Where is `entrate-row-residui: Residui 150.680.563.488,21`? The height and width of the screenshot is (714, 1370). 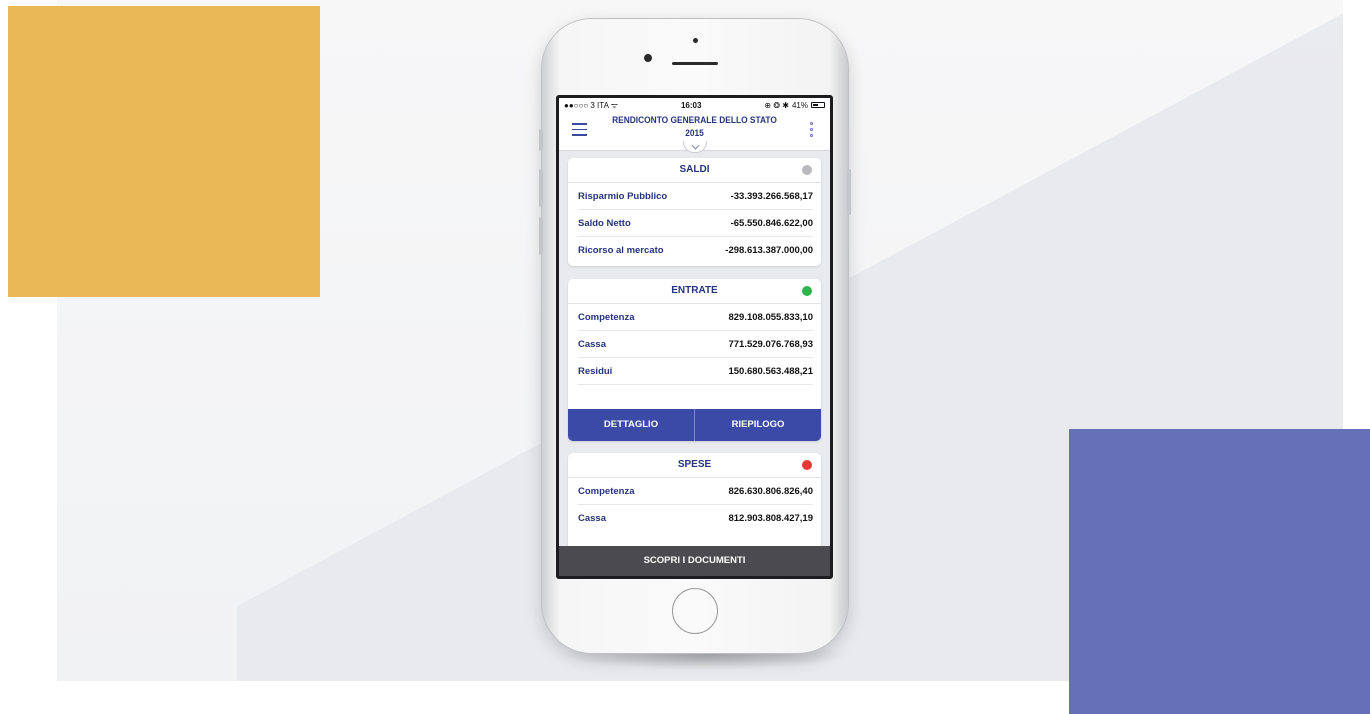
entrate-row-residui: Residui 150.680.563.488,21 is located at coordinates (695, 371).